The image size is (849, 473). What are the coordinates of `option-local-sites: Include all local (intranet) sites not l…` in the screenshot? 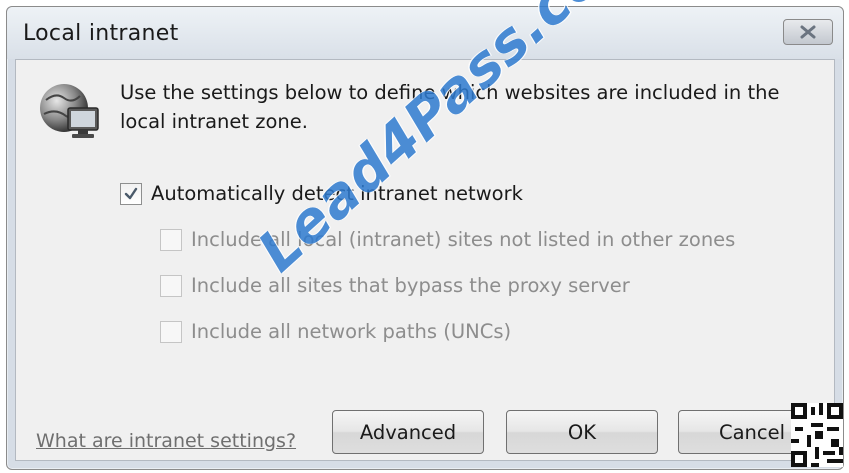 It's located at (447, 239).